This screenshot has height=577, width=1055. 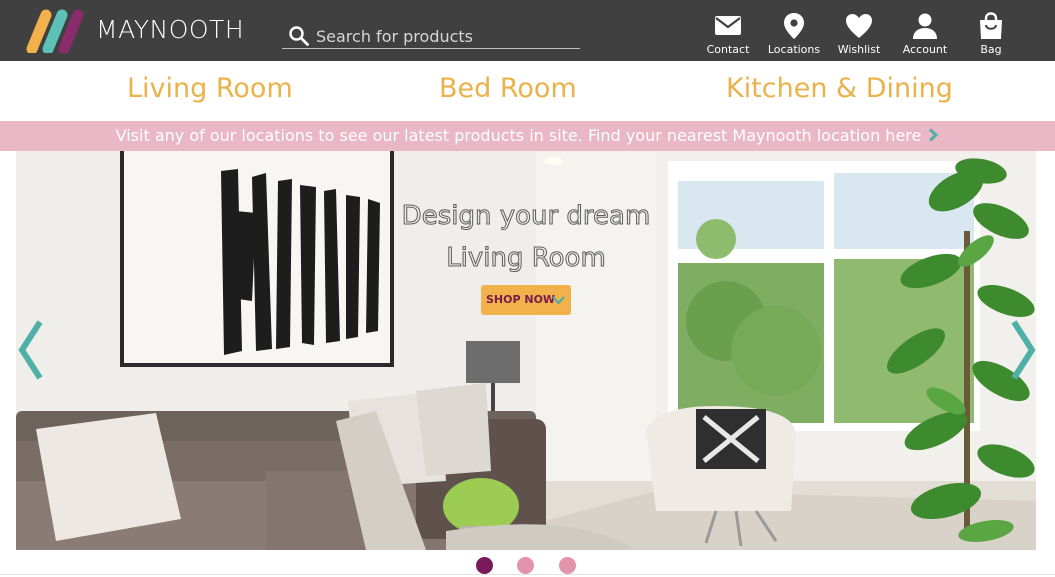 What do you see at coordinates (794, 49) in the screenshot?
I see `nav-locations-label: Locations` at bounding box center [794, 49].